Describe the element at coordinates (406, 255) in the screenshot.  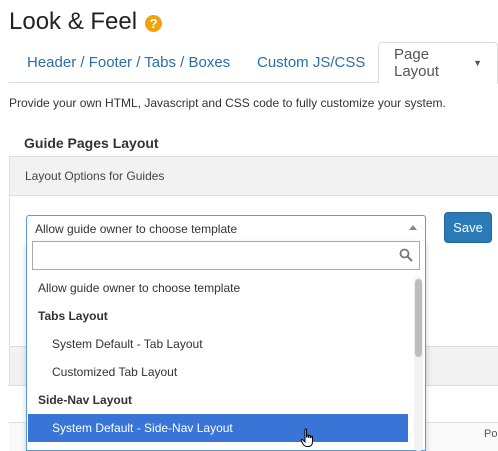
I see `search-icon` at that location.